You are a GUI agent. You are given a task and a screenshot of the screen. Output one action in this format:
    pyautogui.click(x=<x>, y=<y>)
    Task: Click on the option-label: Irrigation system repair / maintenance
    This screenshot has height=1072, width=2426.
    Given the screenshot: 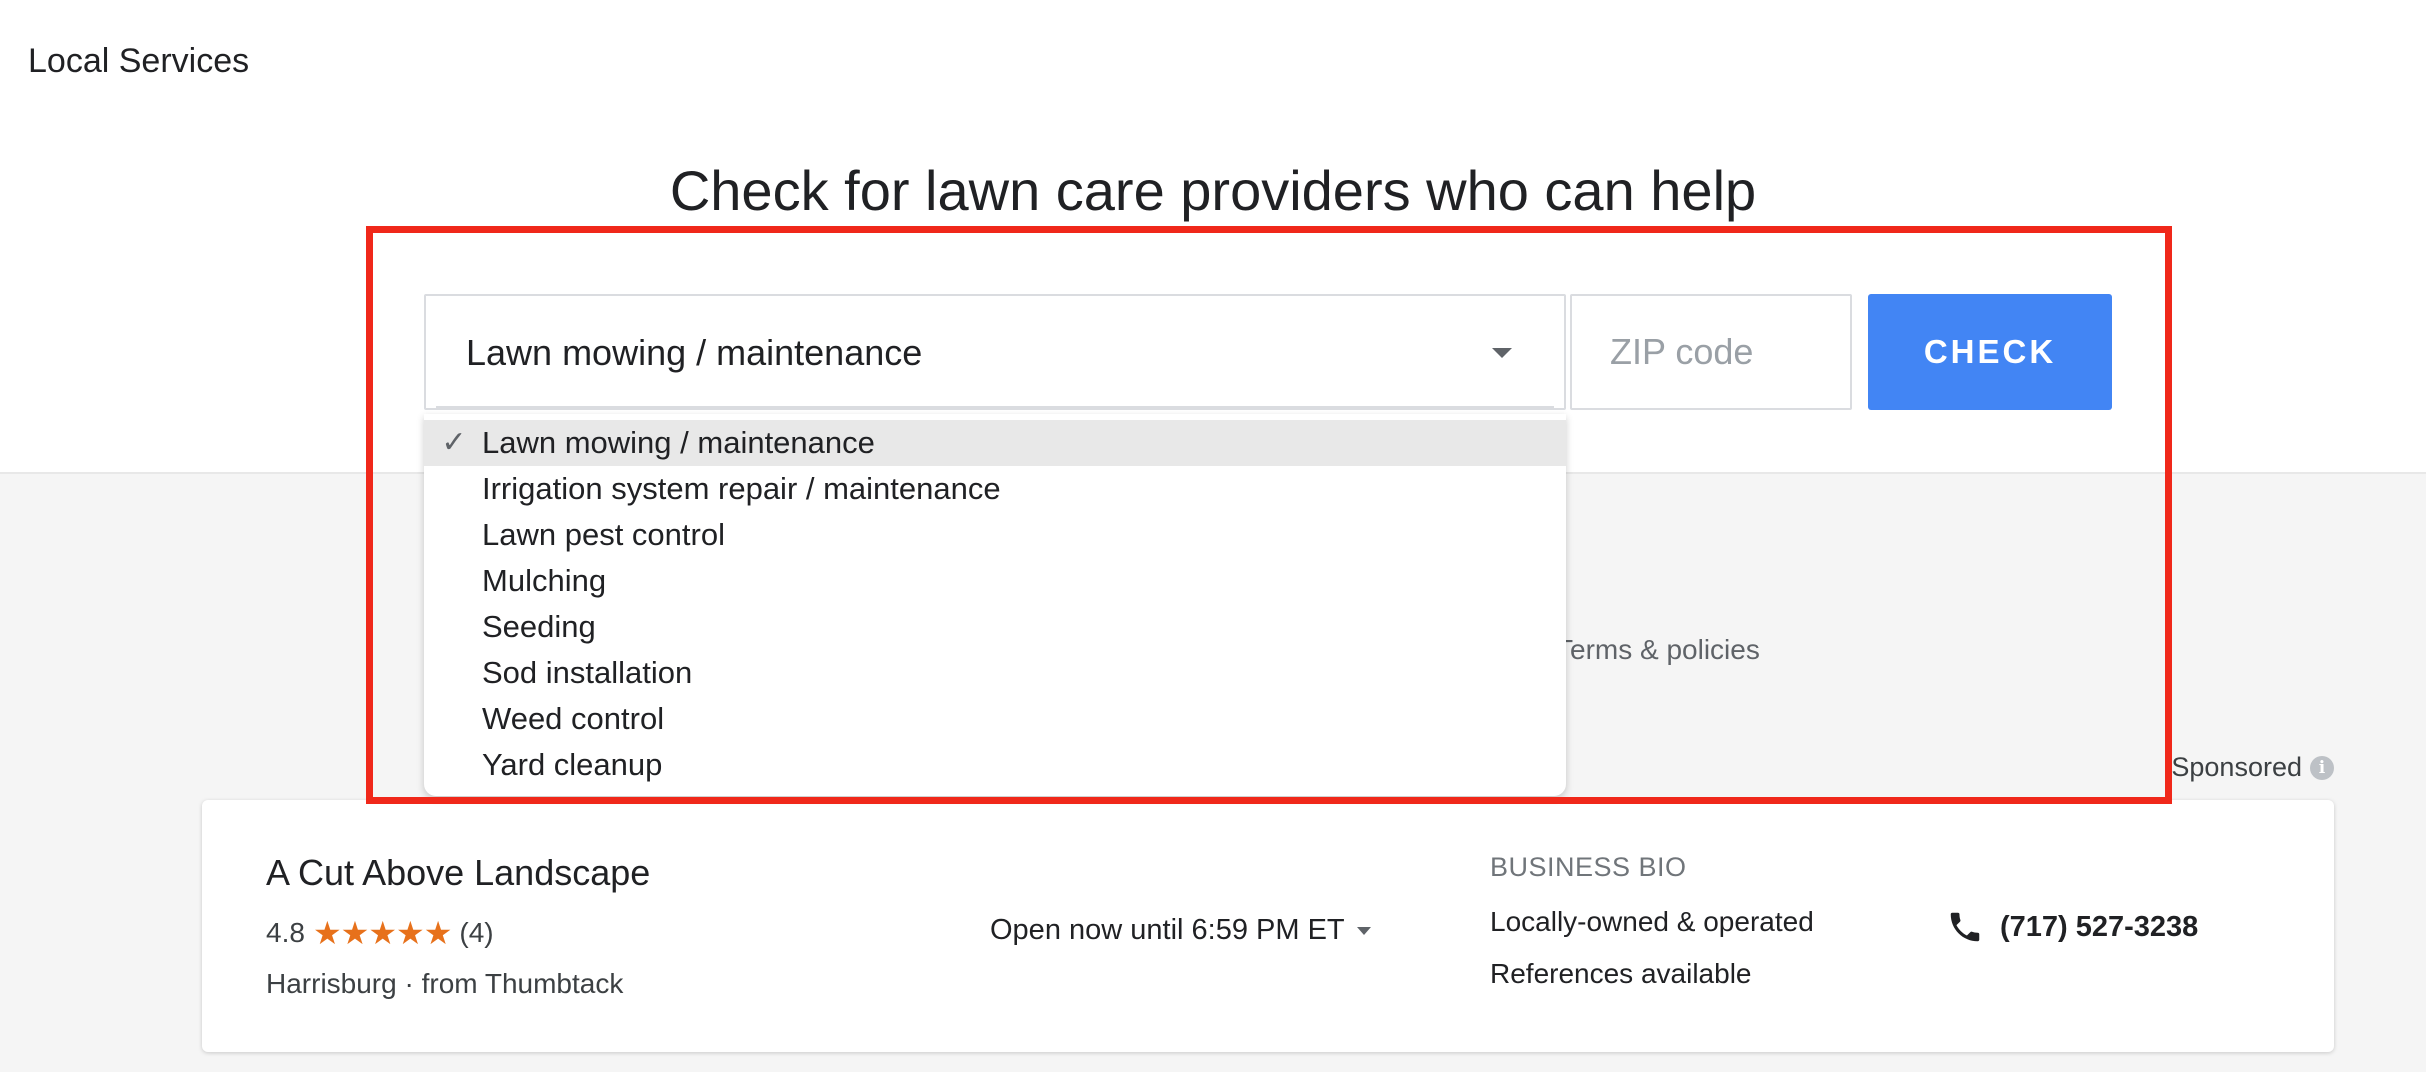 What is the action you would take?
    pyautogui.click(x=741, y=488)
    